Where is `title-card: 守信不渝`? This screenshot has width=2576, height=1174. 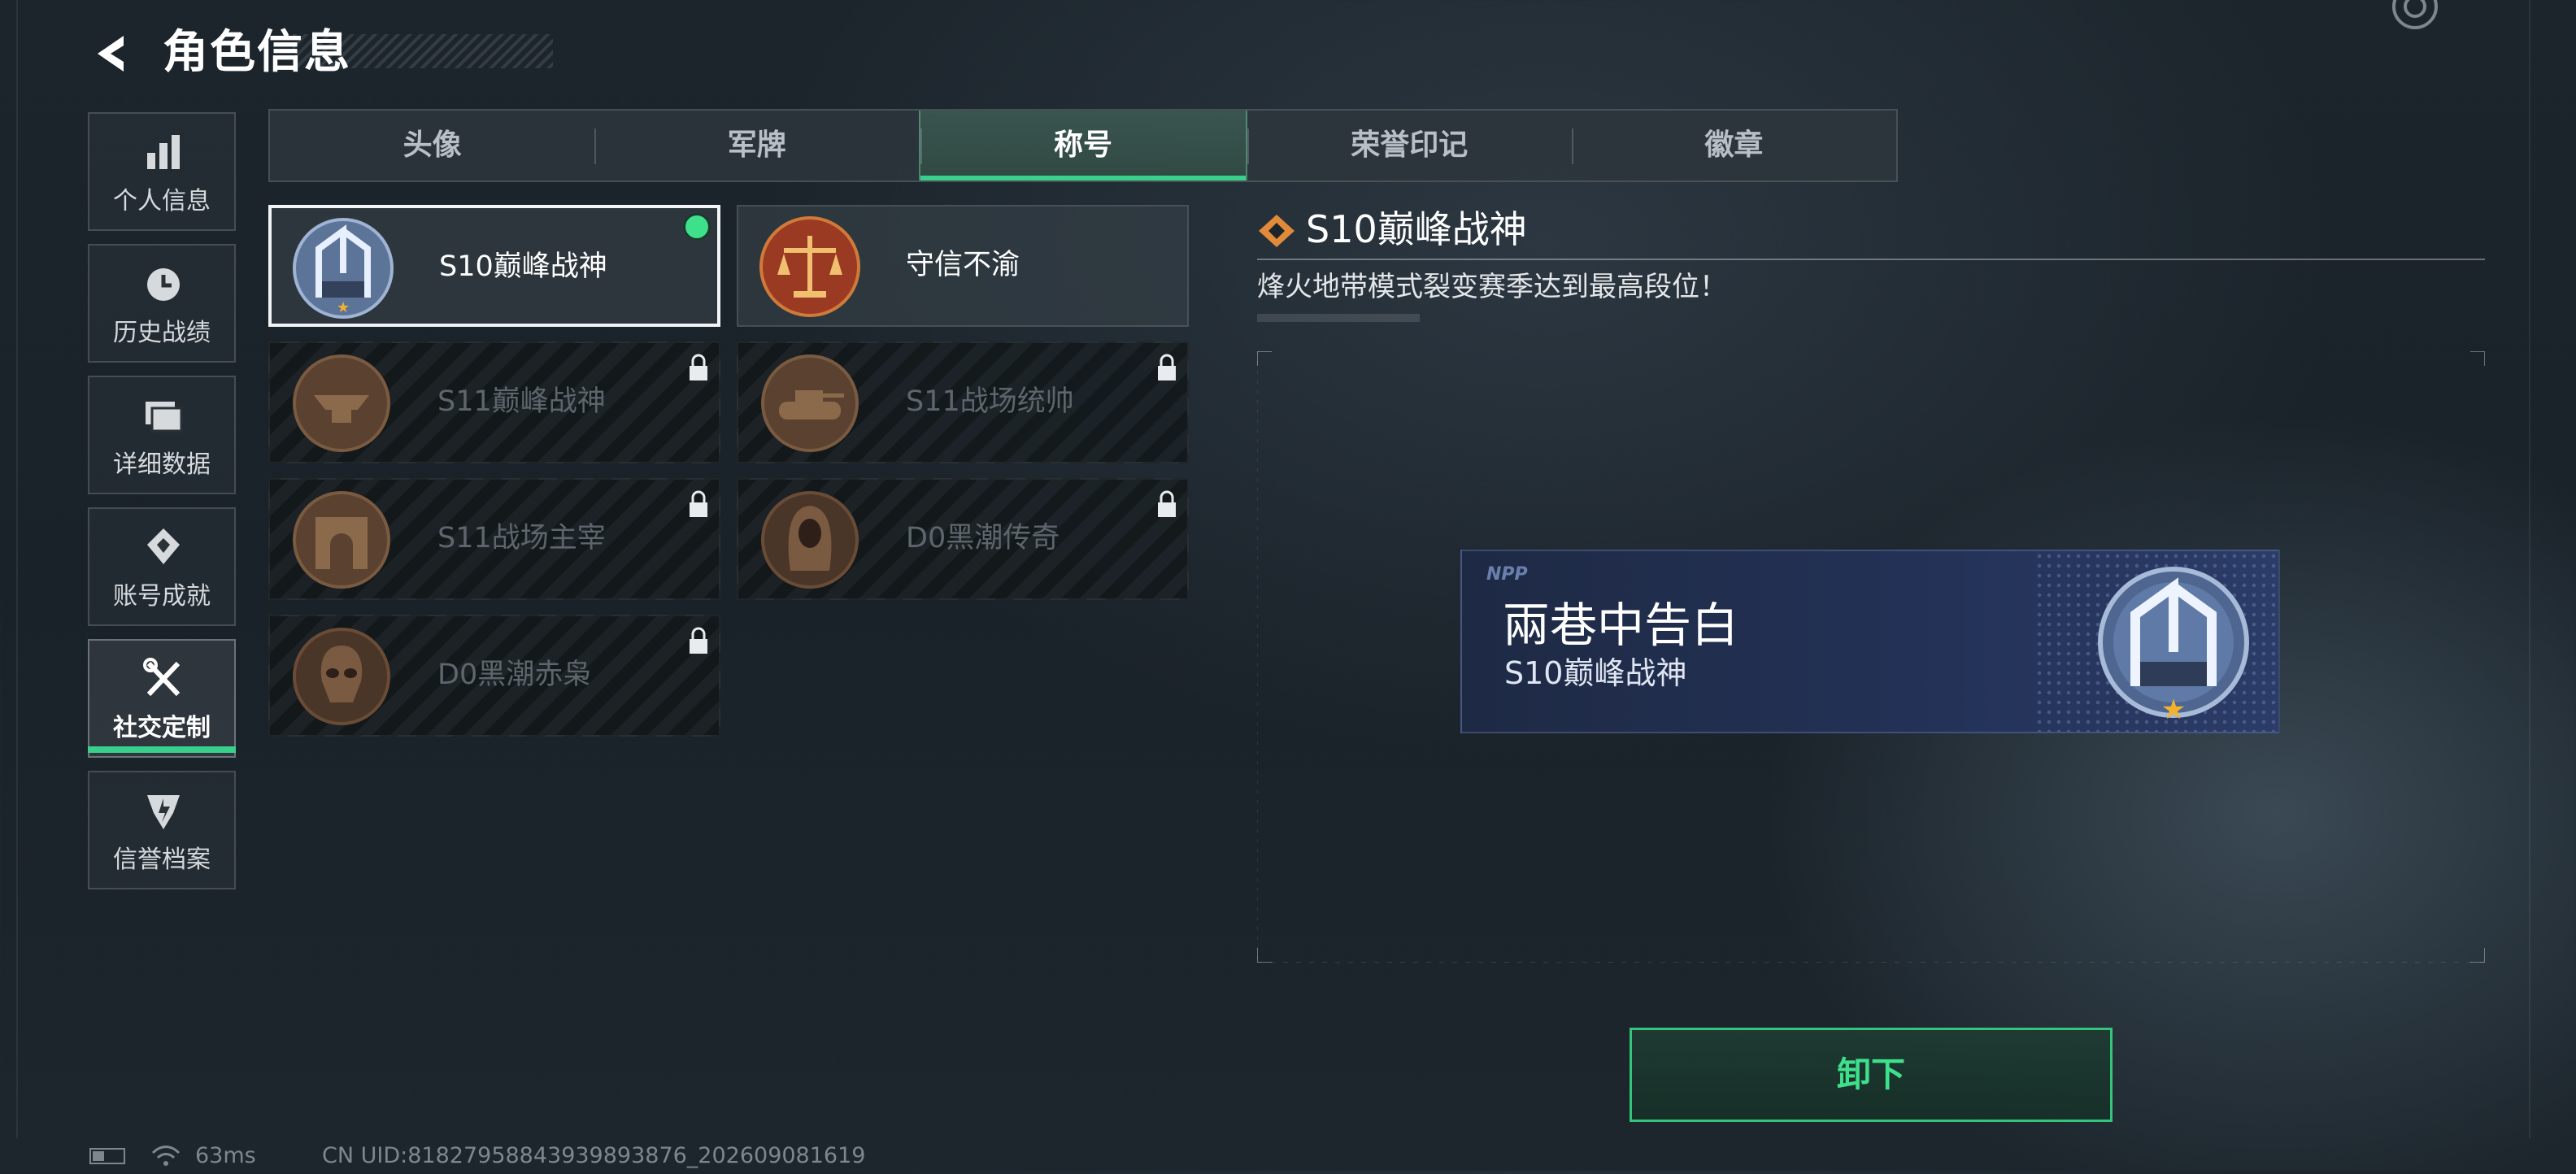 title-card: 守信不渝 is located at coordinates (963, 266).